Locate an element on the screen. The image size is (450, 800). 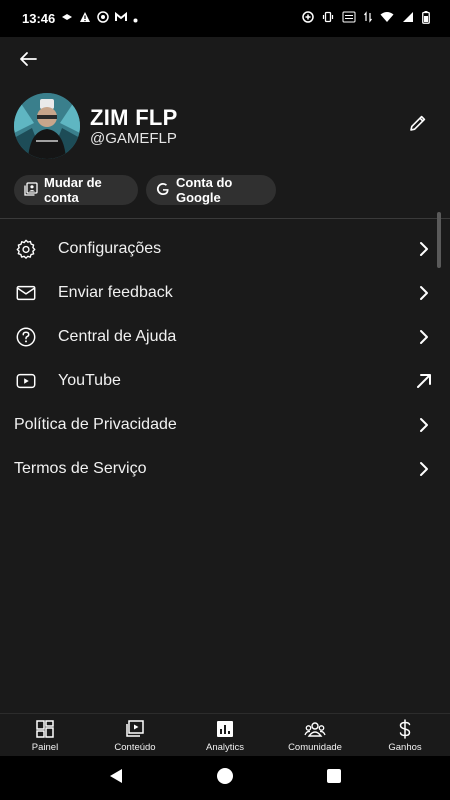
google-account-label: Conta do Google is located at coordinates (204, 190).